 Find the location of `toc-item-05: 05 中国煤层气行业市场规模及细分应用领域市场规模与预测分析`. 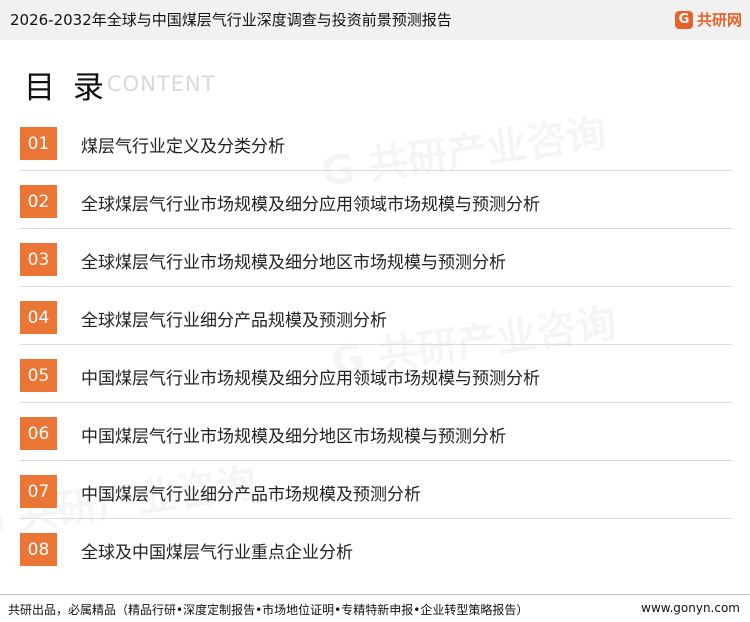

toc-item-05: 05 中国煤层气行业市场规模及细分应用领域市场规模与预测分析 is located at coordinates (376, 374).